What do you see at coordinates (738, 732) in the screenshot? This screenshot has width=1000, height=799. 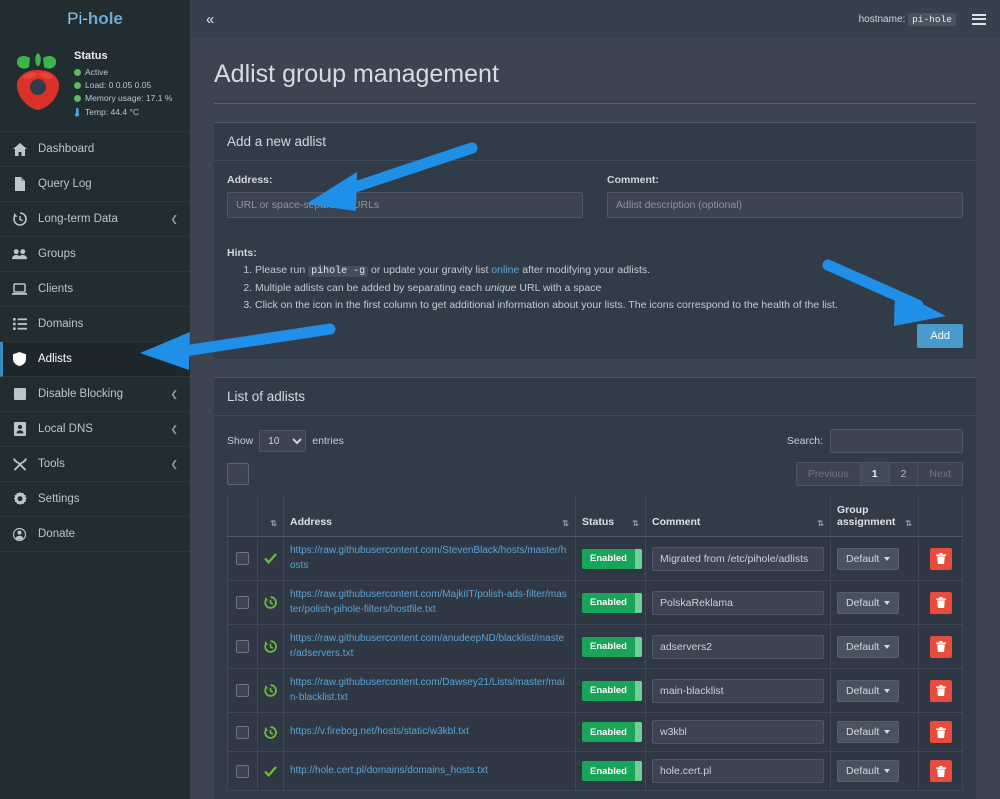 I see `comment-field: w3kbl` at bounding box center [738, 732].